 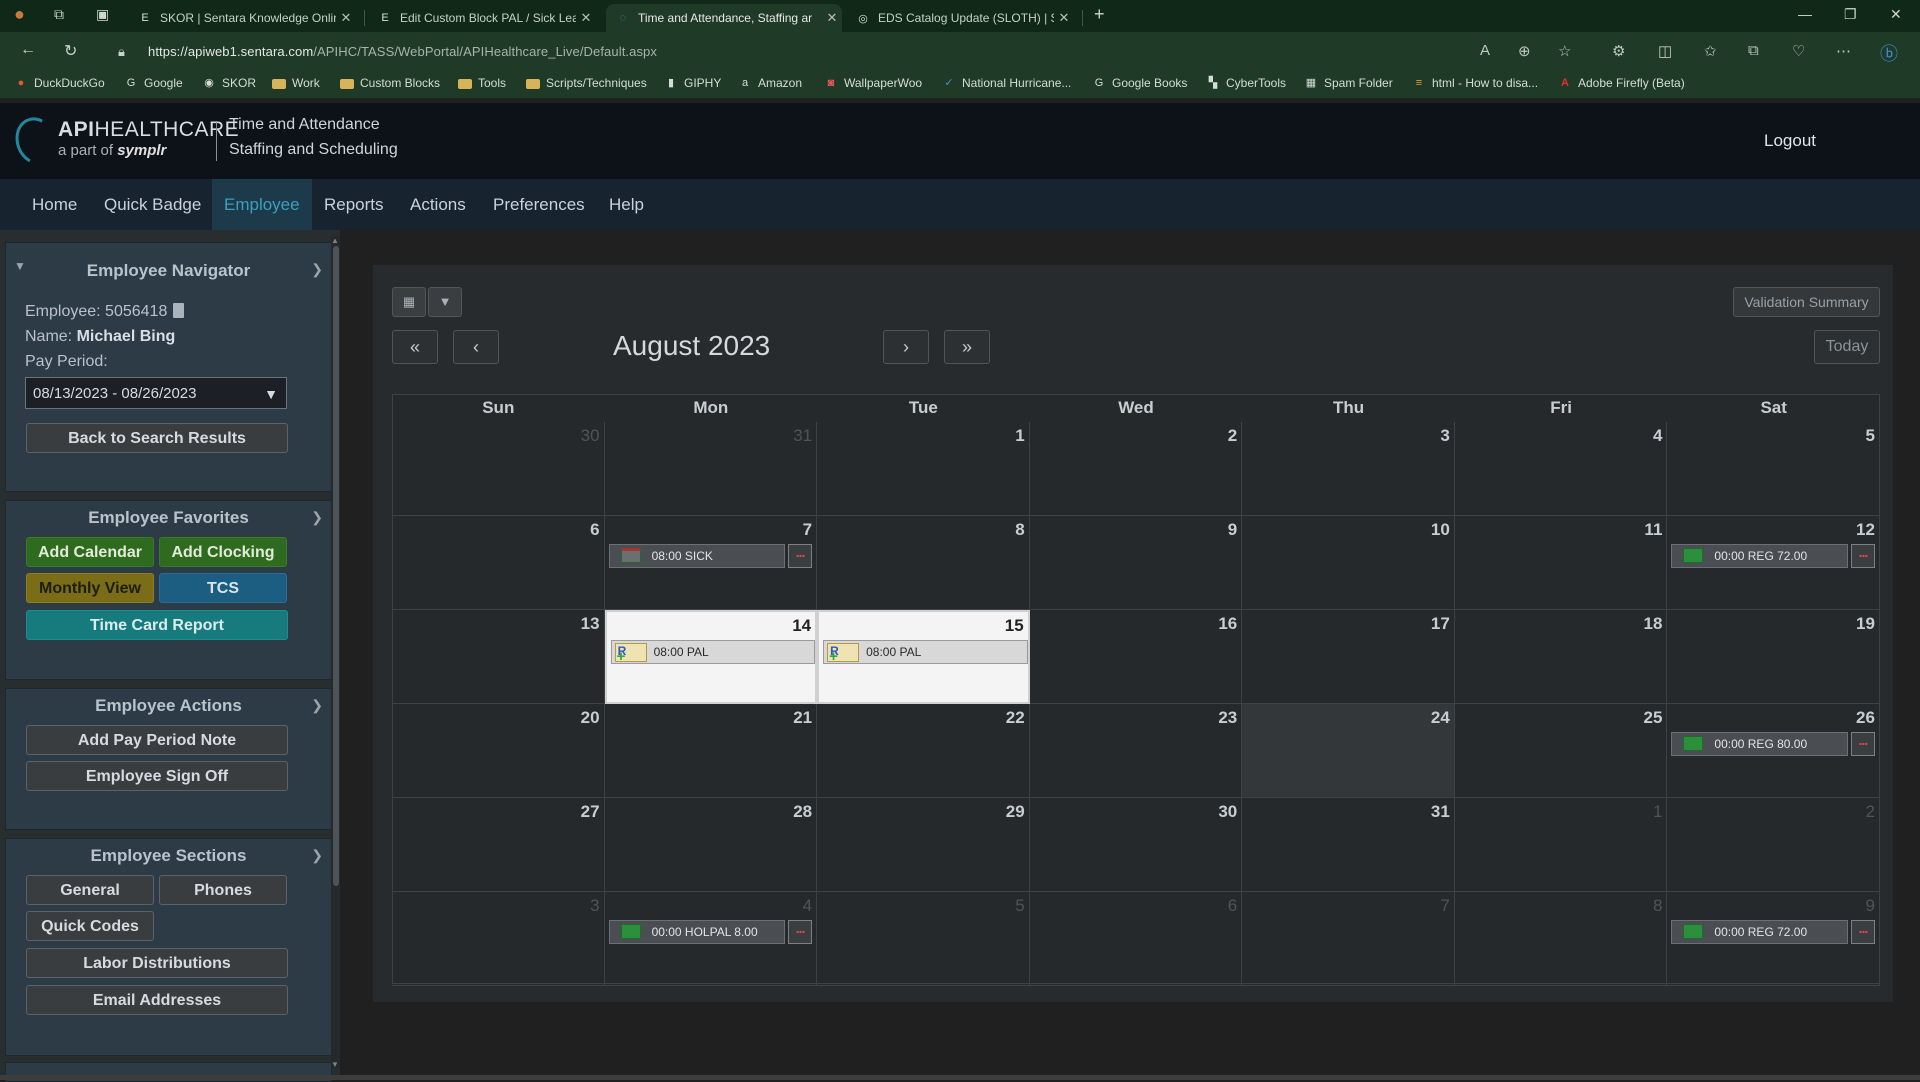 What do you see at coordinates (157, 963) in the screenshot?
I see `labor-distributions-button: Labor Distributions` at bounding box center [157, 963].